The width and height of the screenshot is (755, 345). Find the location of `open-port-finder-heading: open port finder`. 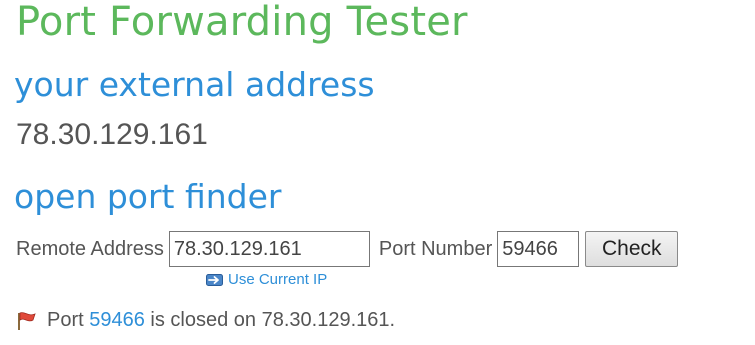

open-port-finder-heading: open port finder is located at coordinates (148, 196).